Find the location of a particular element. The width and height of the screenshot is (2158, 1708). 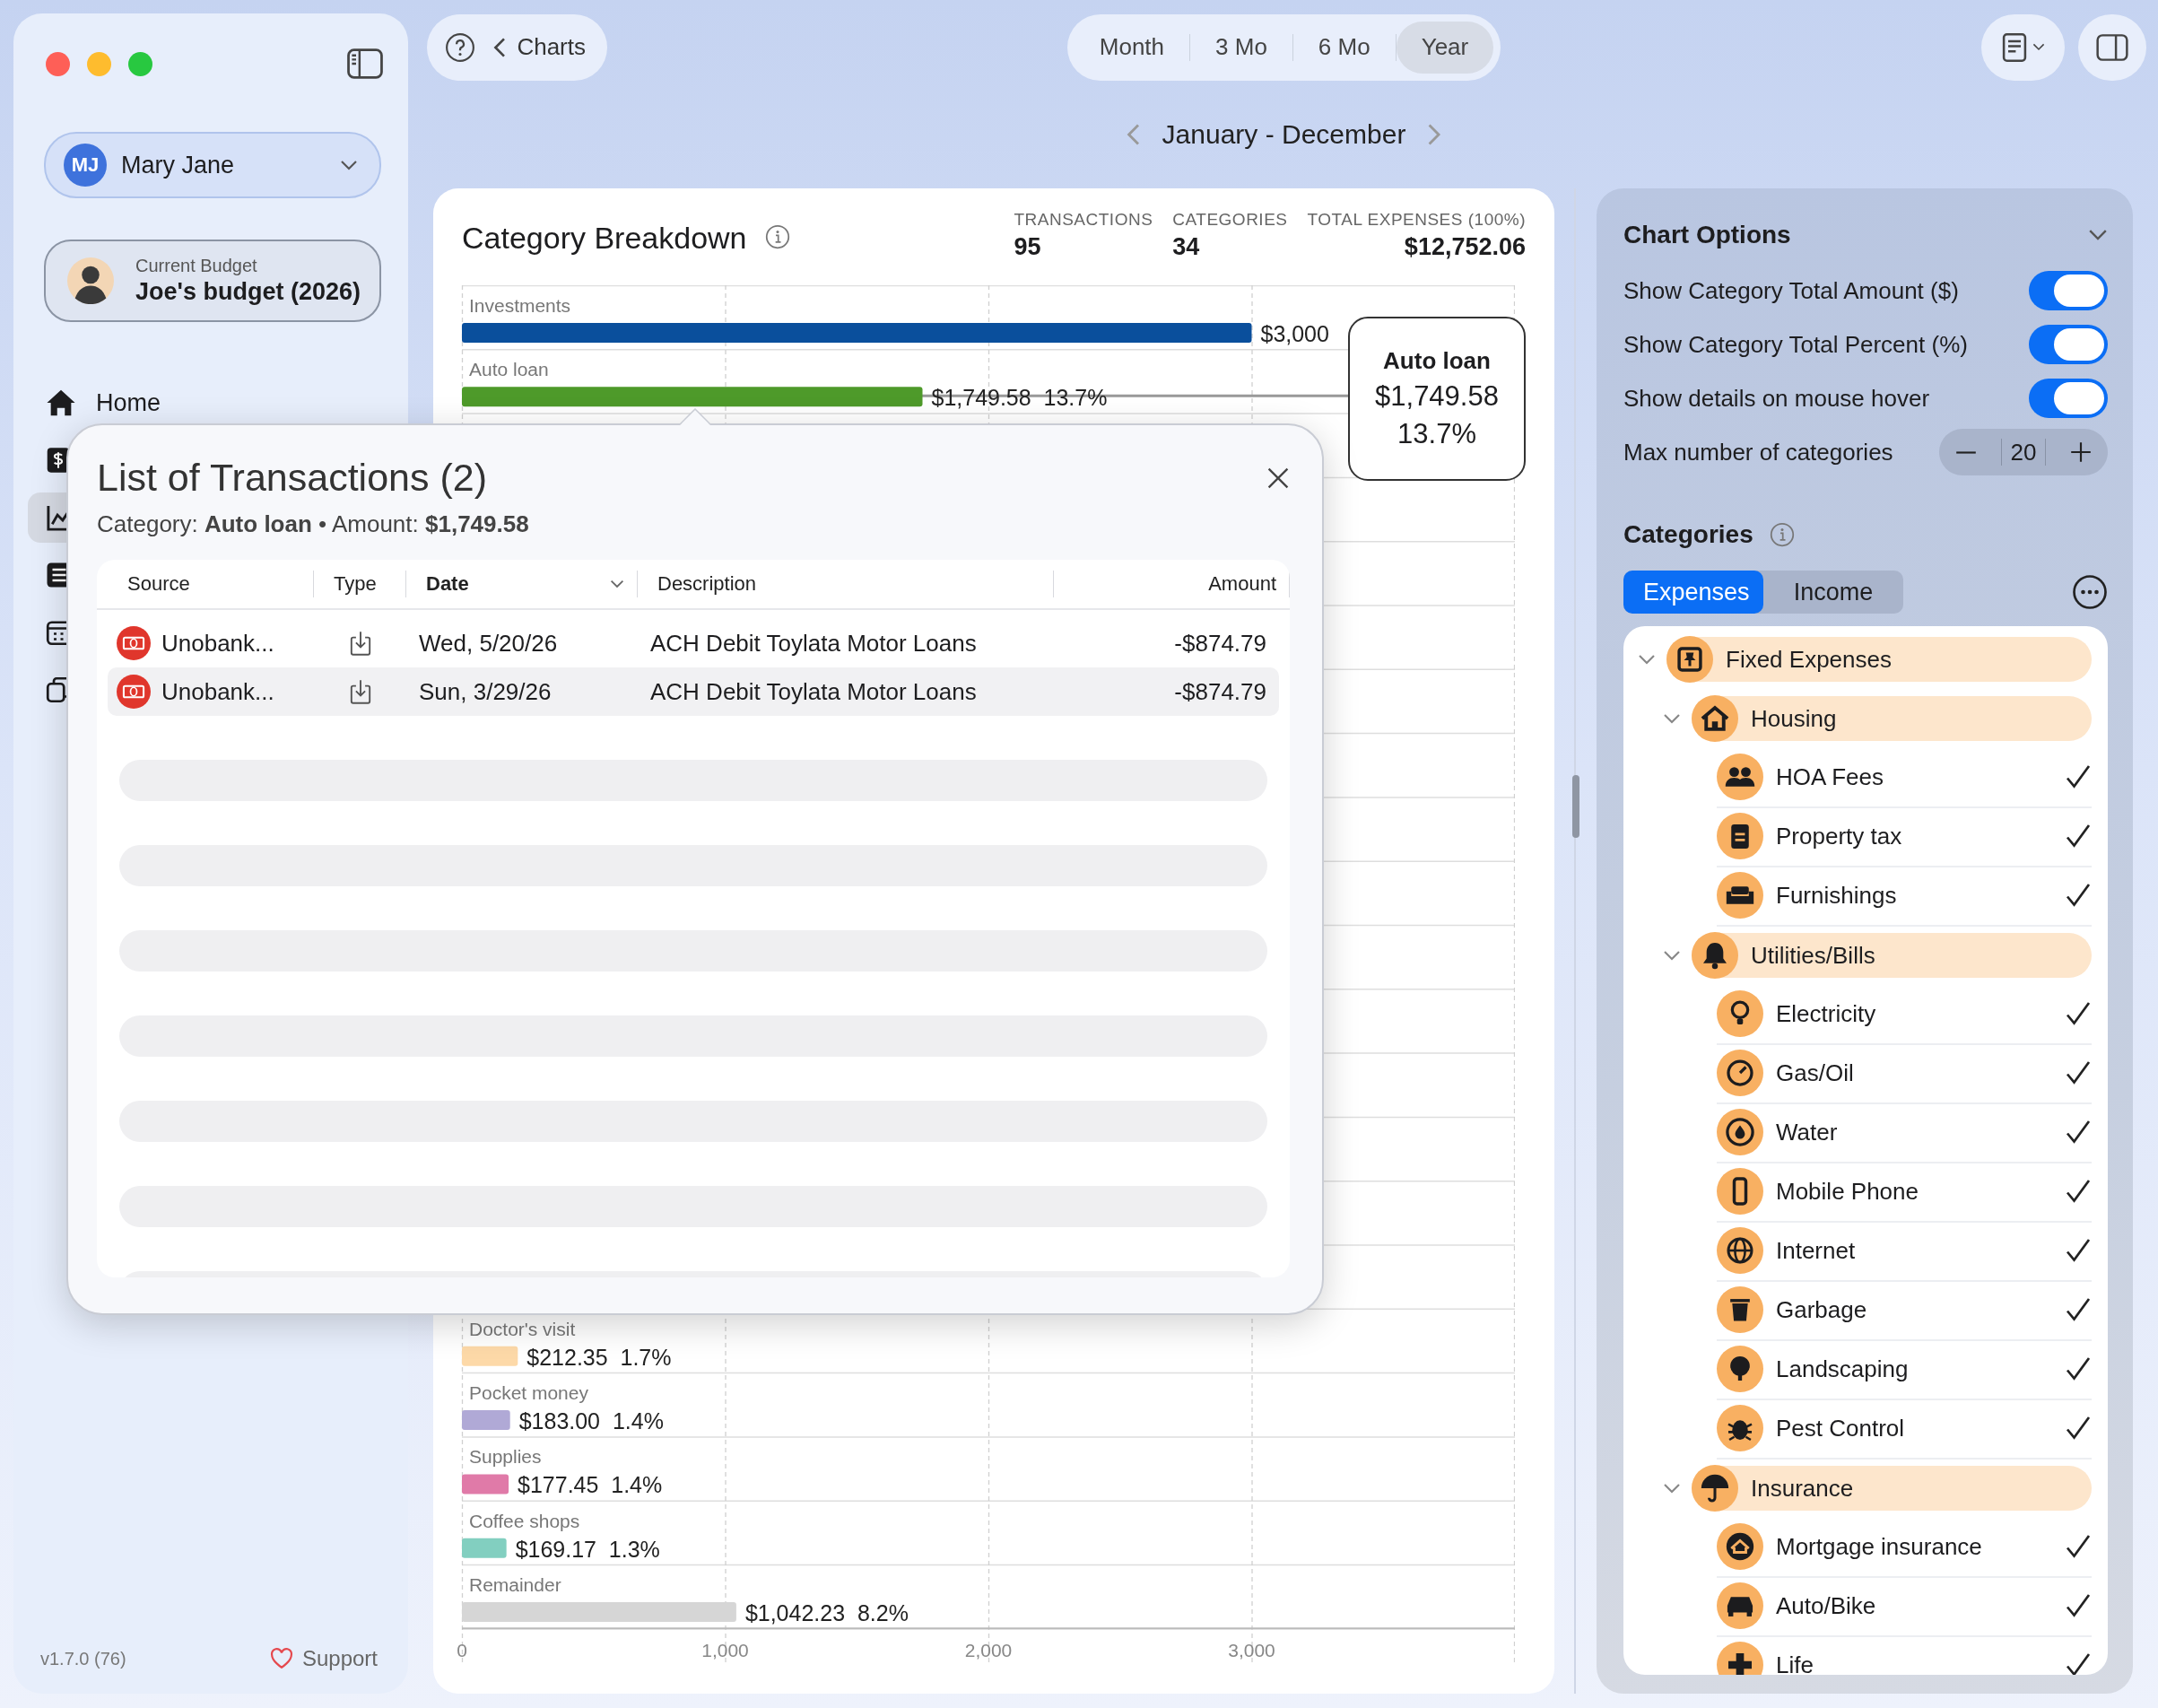

value-label: $169.17 1.3% is located at coordinates (588, 1549).